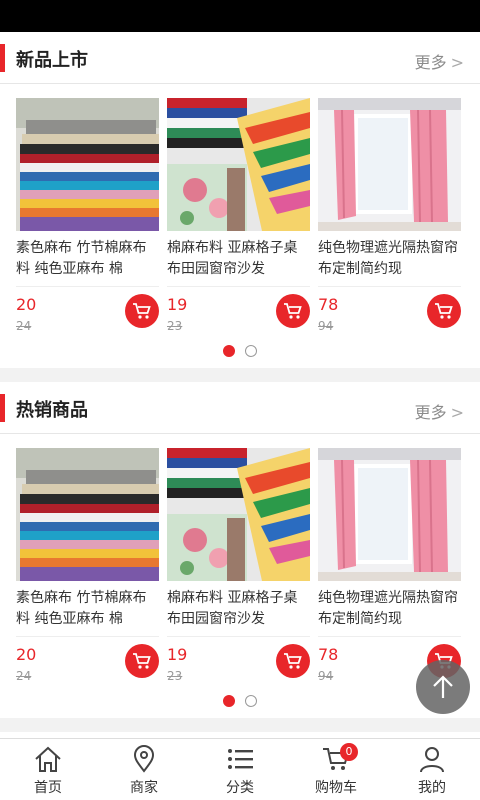  I want to click on tab-home: 首页, so click(48, 769).